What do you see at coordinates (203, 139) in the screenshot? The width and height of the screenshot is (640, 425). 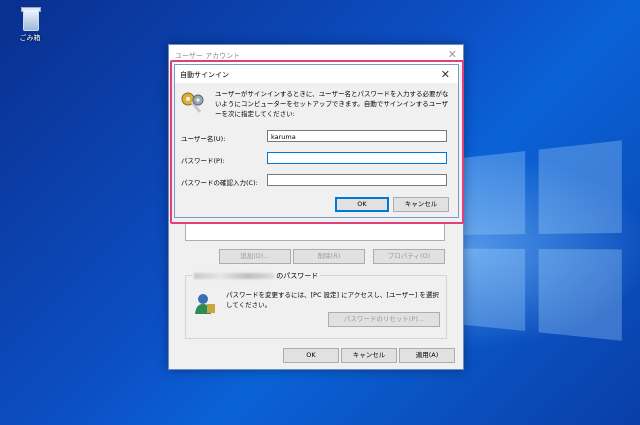 I see `username-label: ユーザー名(U):` at bounding box center [203, 139].